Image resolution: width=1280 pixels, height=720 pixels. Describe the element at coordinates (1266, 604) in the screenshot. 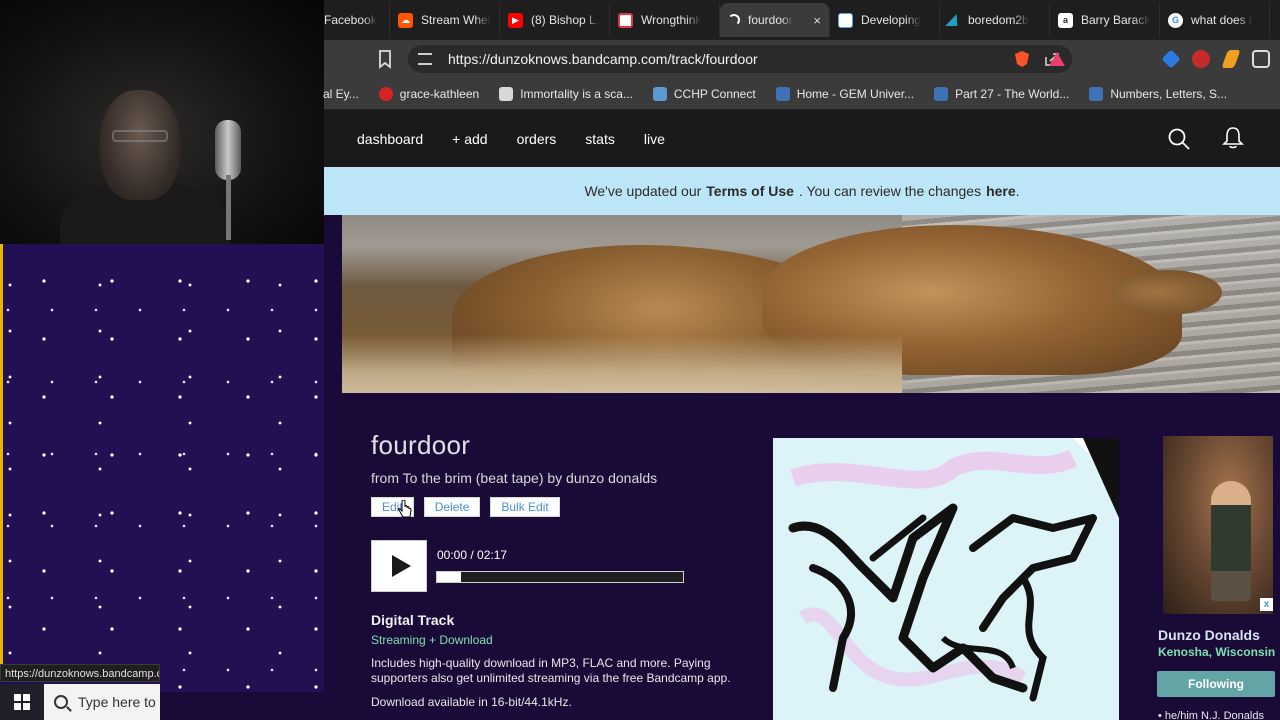

I see `close-icon: x` at that location.